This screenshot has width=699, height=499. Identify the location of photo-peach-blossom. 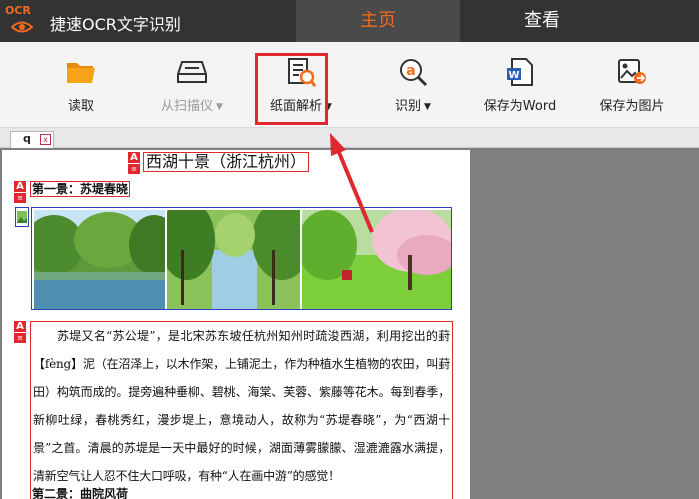
(376, 259).